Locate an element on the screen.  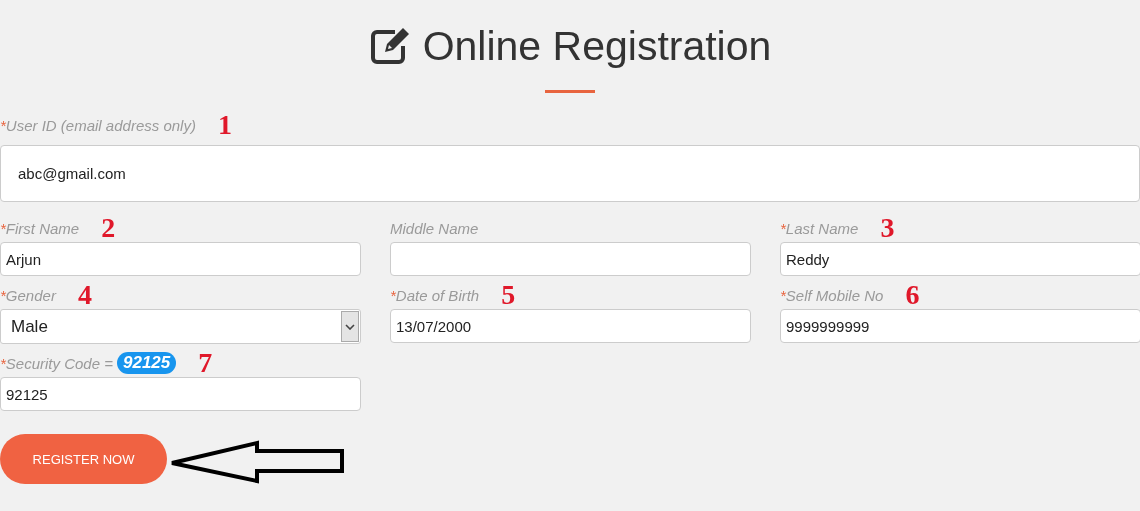
annotation-number: 3 is located at coordinates (887, 228).